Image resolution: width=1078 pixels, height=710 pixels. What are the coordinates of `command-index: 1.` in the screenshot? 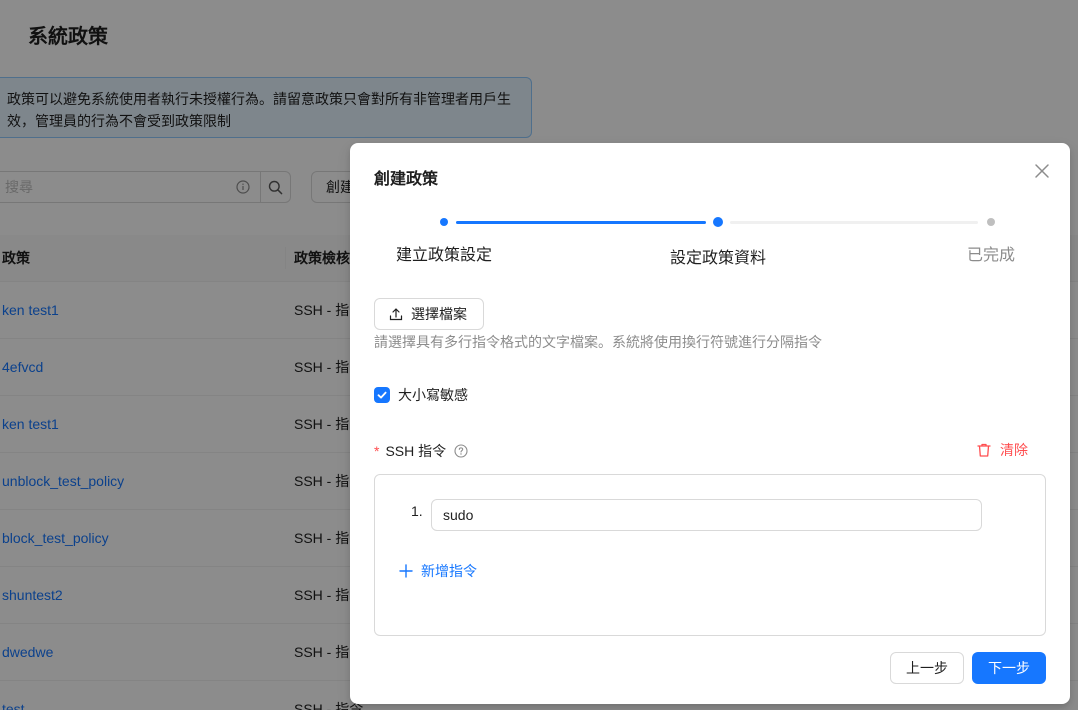 It's located at (417, 511).